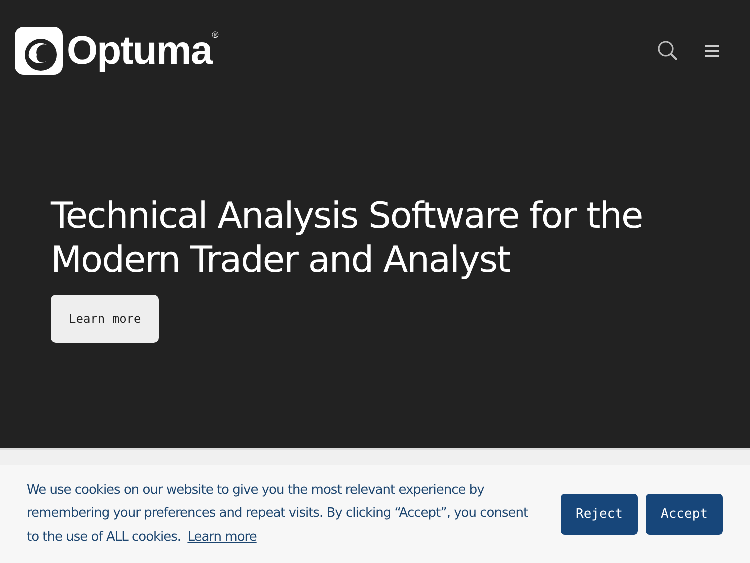 The width and height of the screenshot is (750, 563). What do you see at coordinates (712, 51) in the screenshot?
I see `menu-icon` at bounding box center [712, 51].